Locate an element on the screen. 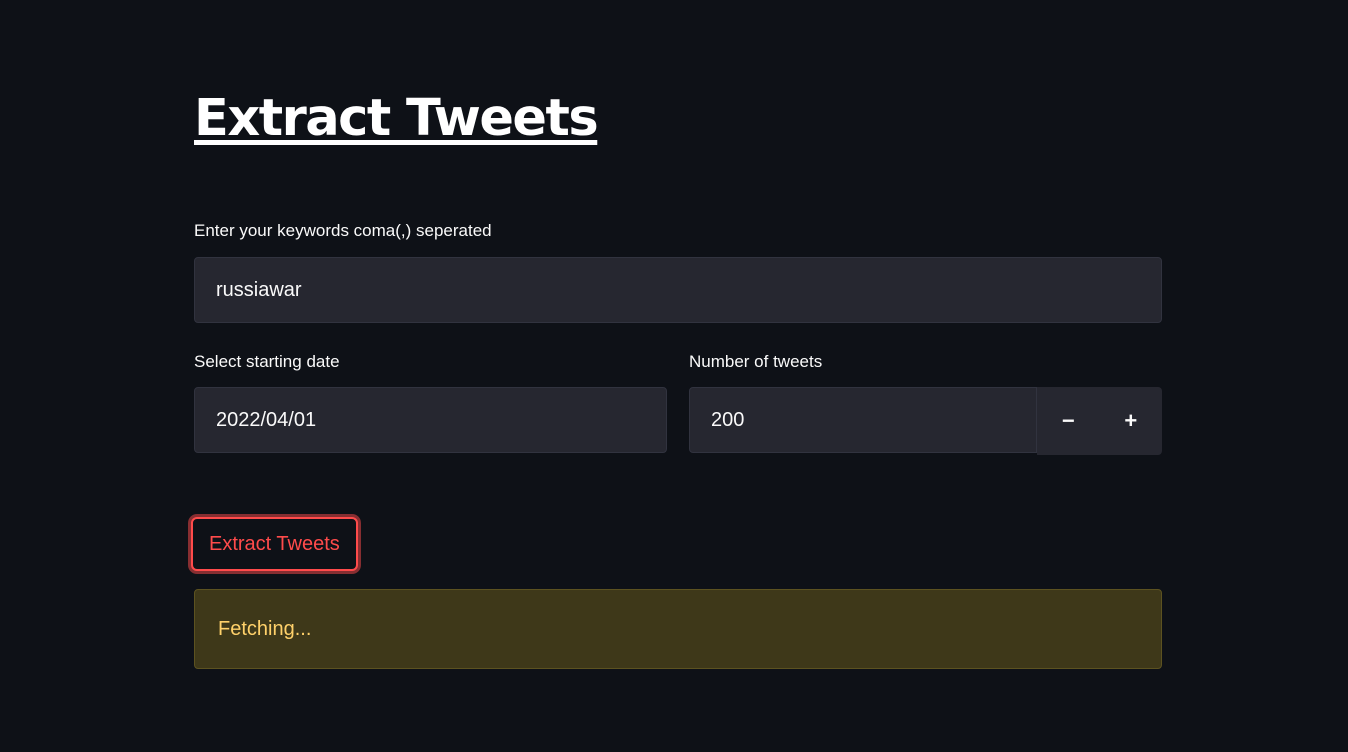 The height and width of the screenshot is (752, 1348). start-date-input: 2022/04/01 is located at coordinates (430, 420).